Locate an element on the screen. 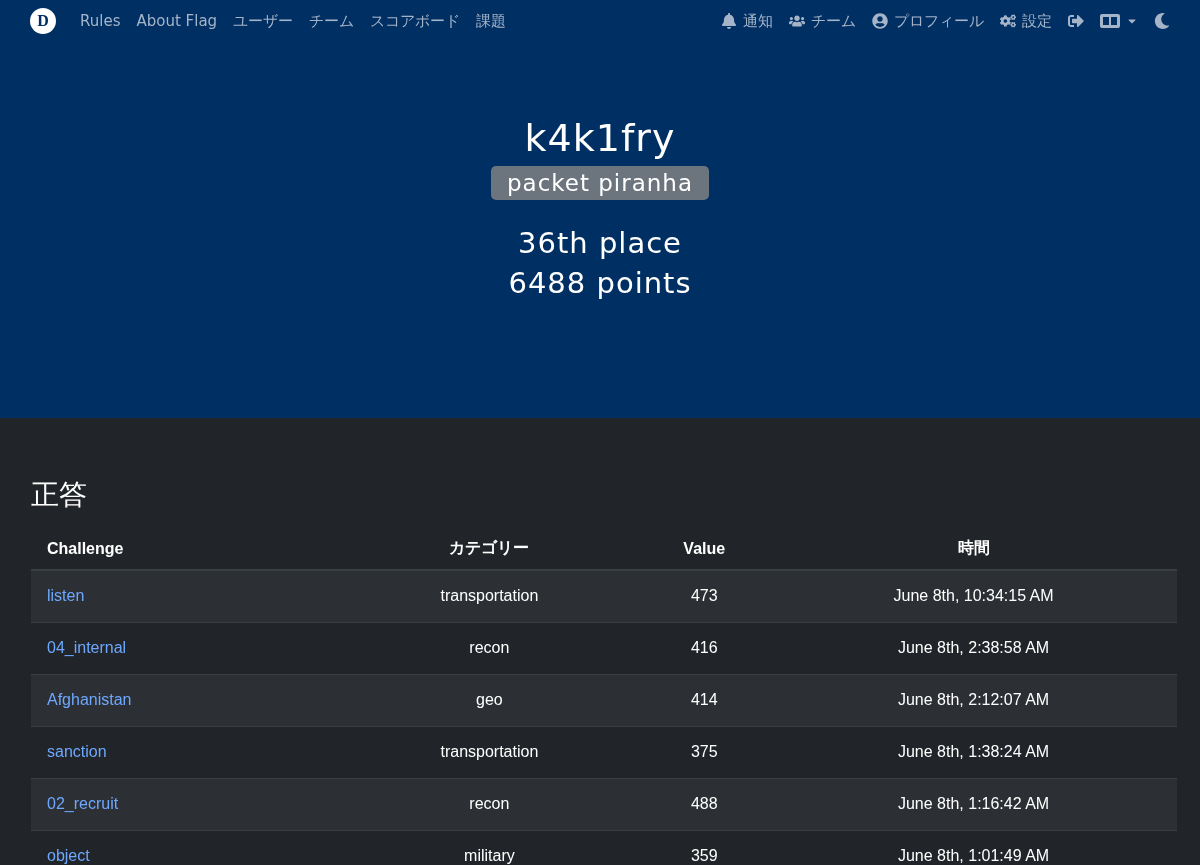  table-cell: 414 is located at coordinates (704, 700).